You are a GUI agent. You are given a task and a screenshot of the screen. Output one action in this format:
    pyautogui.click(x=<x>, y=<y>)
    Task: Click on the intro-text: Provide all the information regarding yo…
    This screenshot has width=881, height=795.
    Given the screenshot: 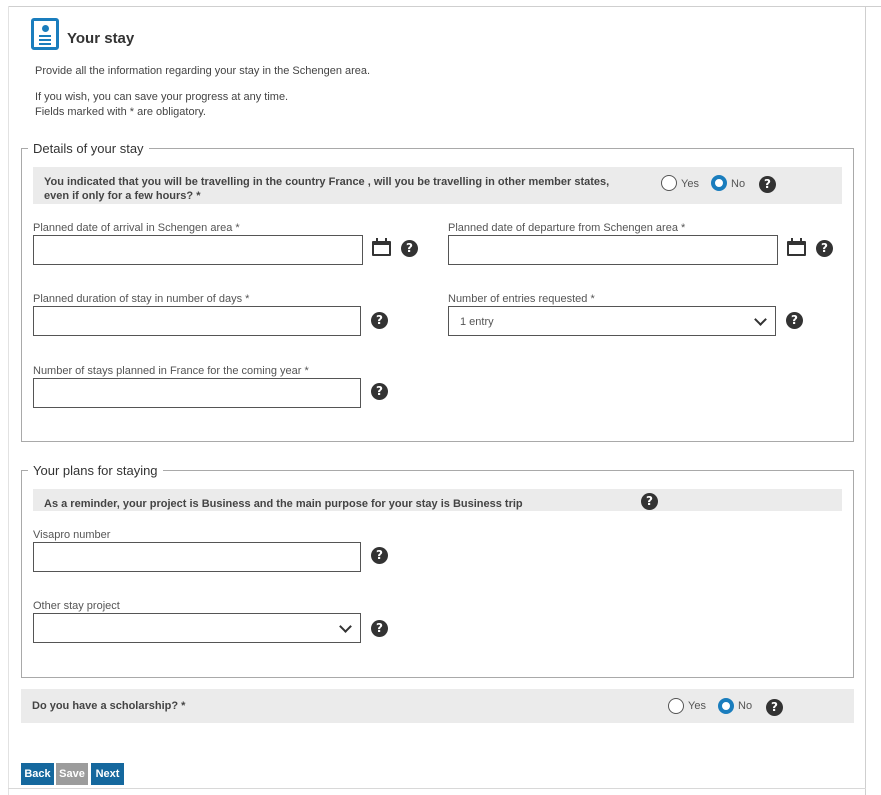 What is the action you would take?
    pyautogui.click(x=203, y=71)
    